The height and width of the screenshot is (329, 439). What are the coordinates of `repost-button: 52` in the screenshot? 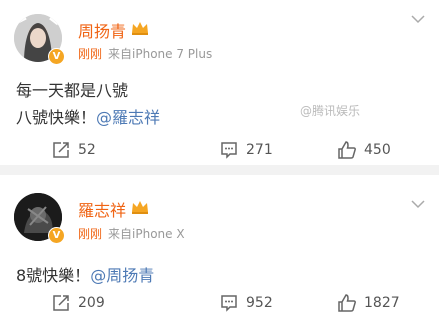 It's located at (74, 150).